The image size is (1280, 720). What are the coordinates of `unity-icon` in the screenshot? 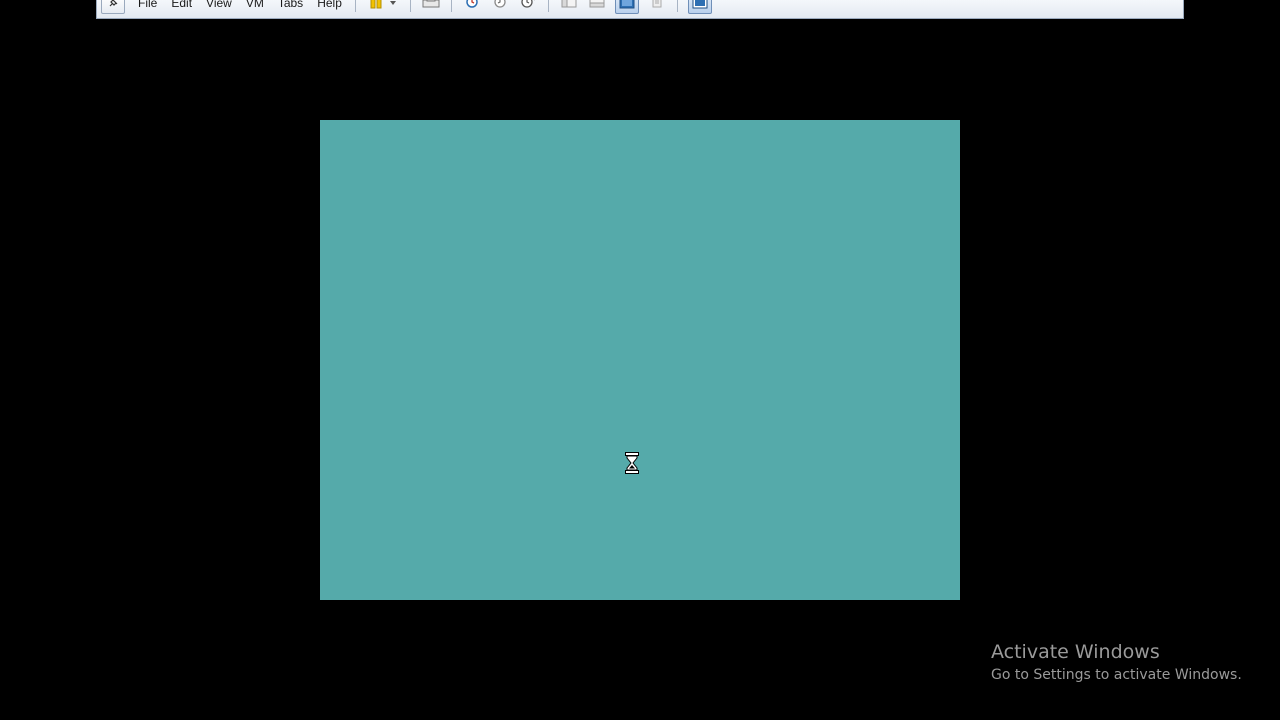 It's located at (657, 7).